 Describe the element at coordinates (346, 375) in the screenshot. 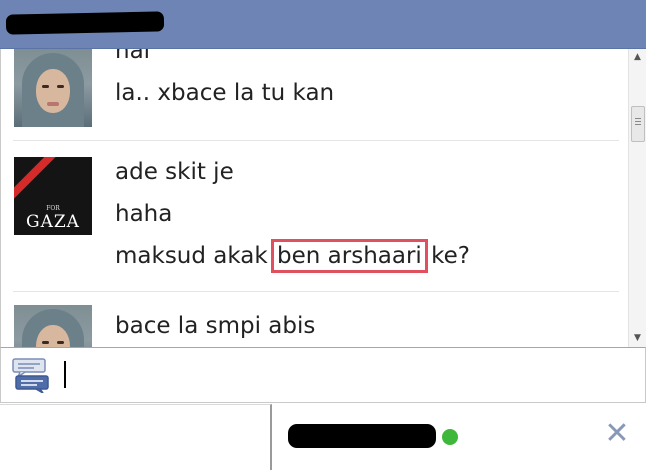

I see `chat-message-input` at that location.